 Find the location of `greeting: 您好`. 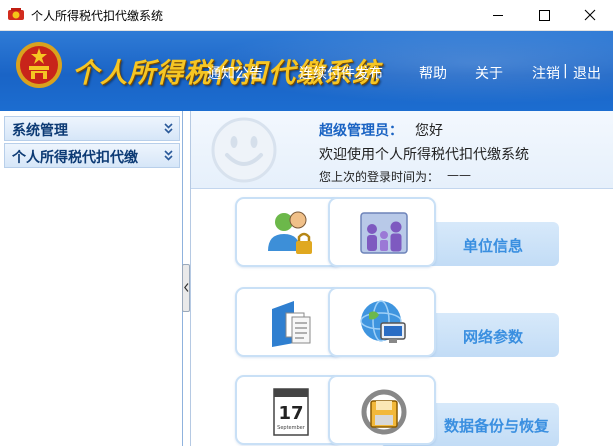

greeting: 您好 is located at coordinates (429, 131).